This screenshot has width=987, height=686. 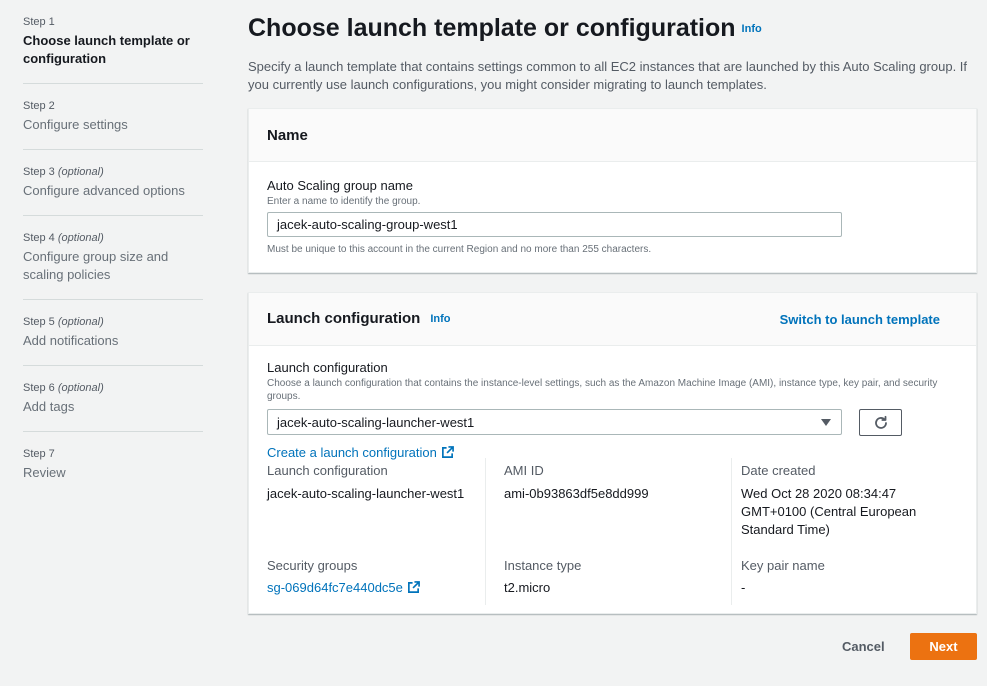 I want to click on step-number: Step 7, so click(x=39, y=454).